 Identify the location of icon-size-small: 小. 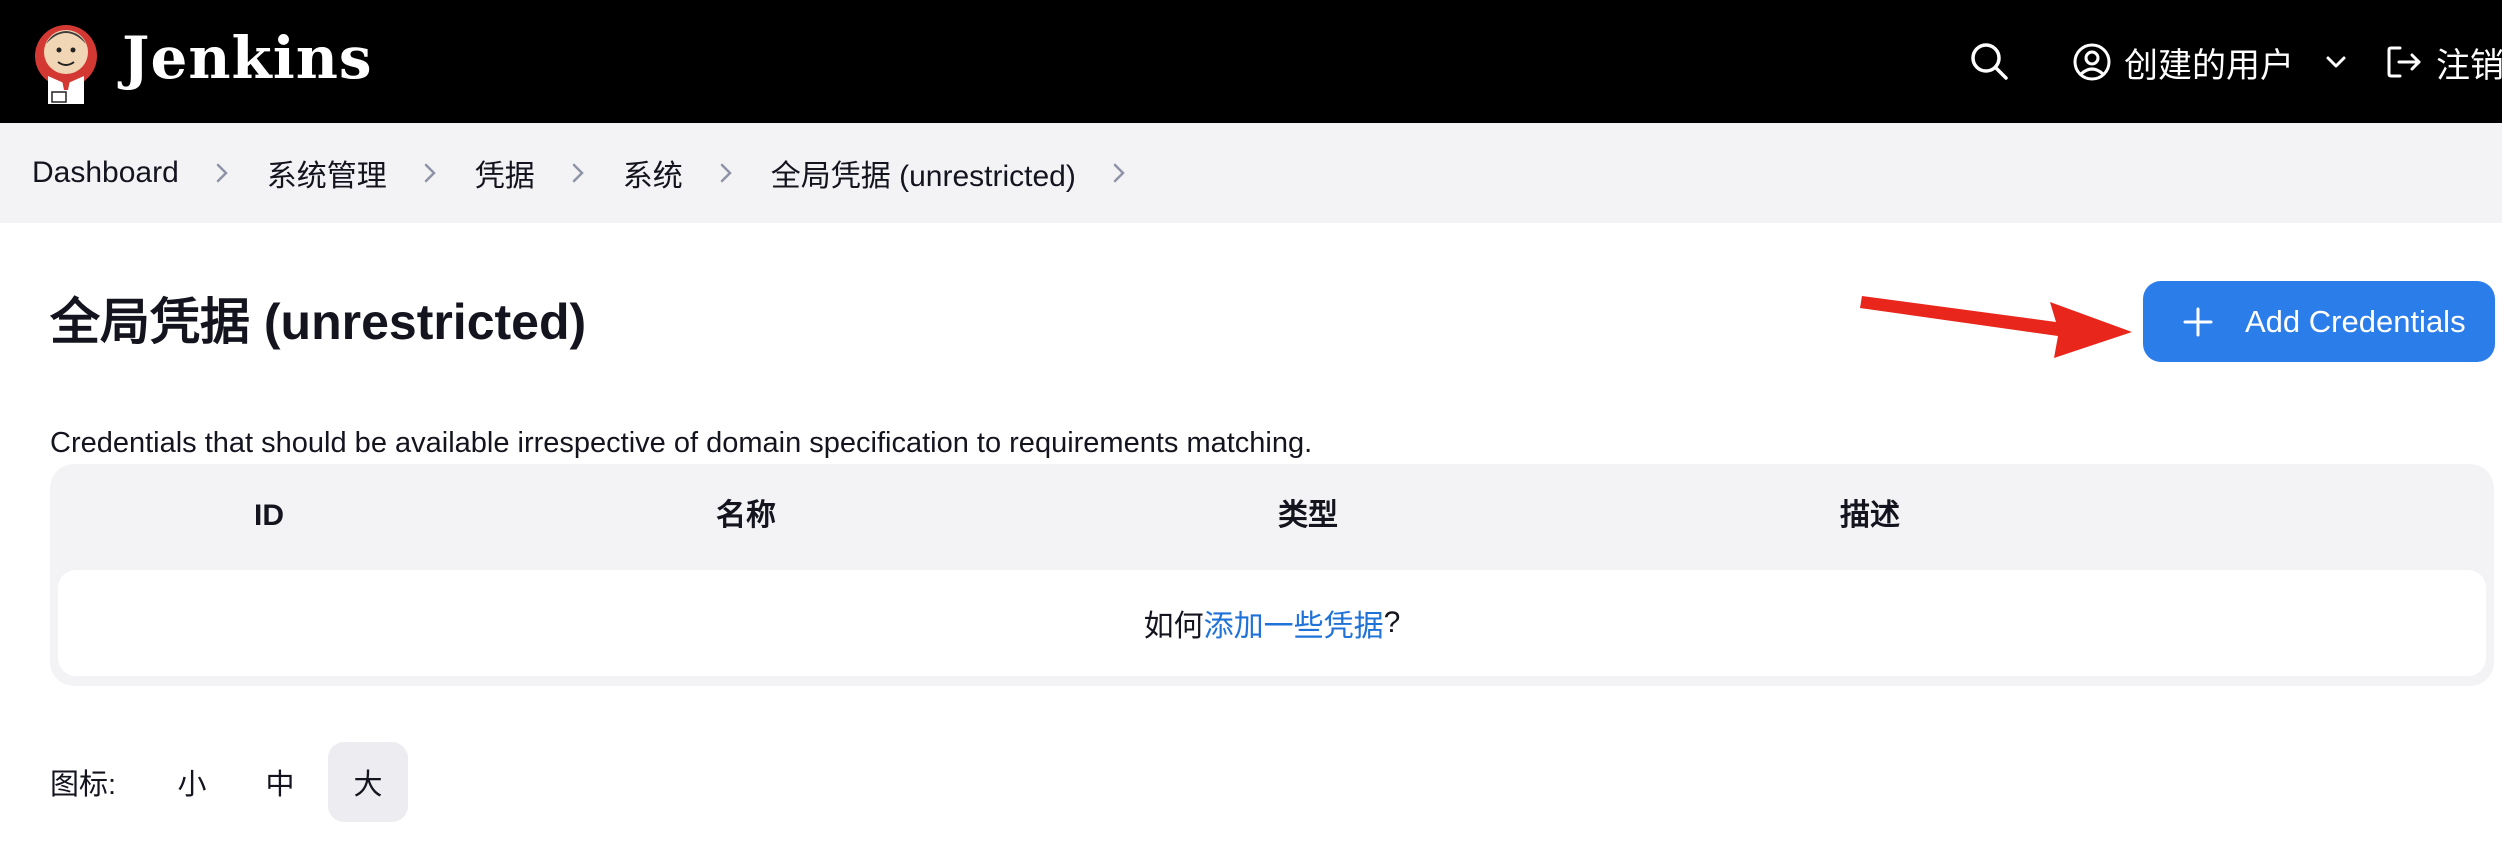
(192, 782).